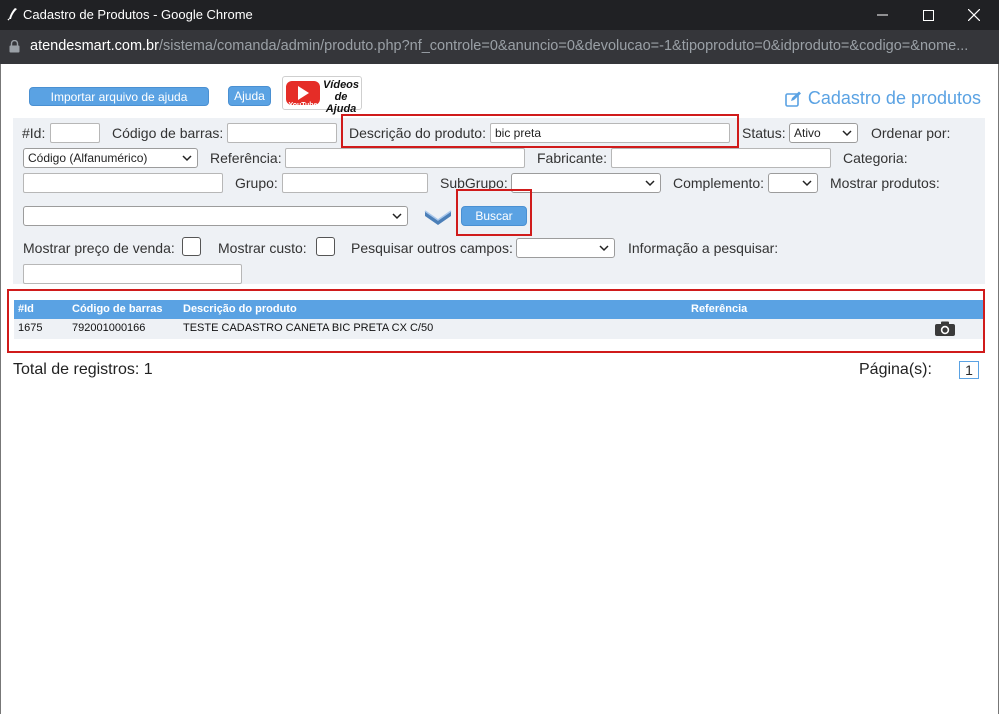  I want to click on minimize-button, so click(882, 15).